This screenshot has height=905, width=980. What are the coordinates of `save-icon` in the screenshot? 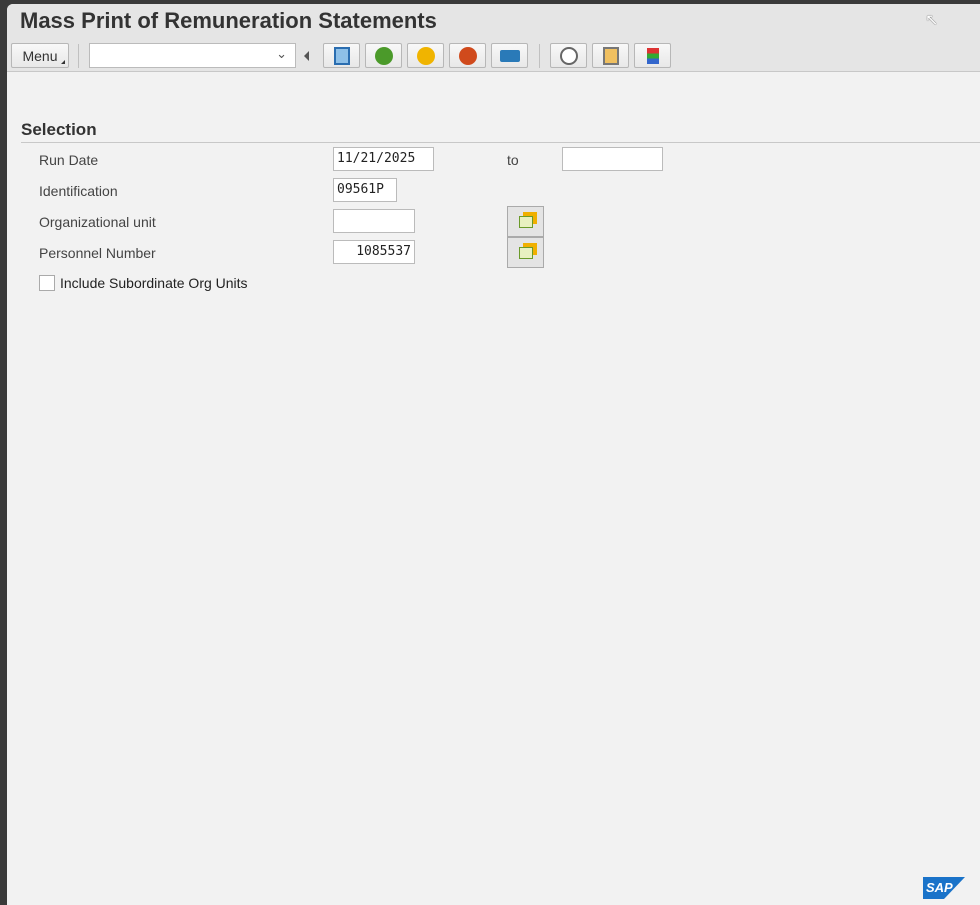 It's located at (341, 55).